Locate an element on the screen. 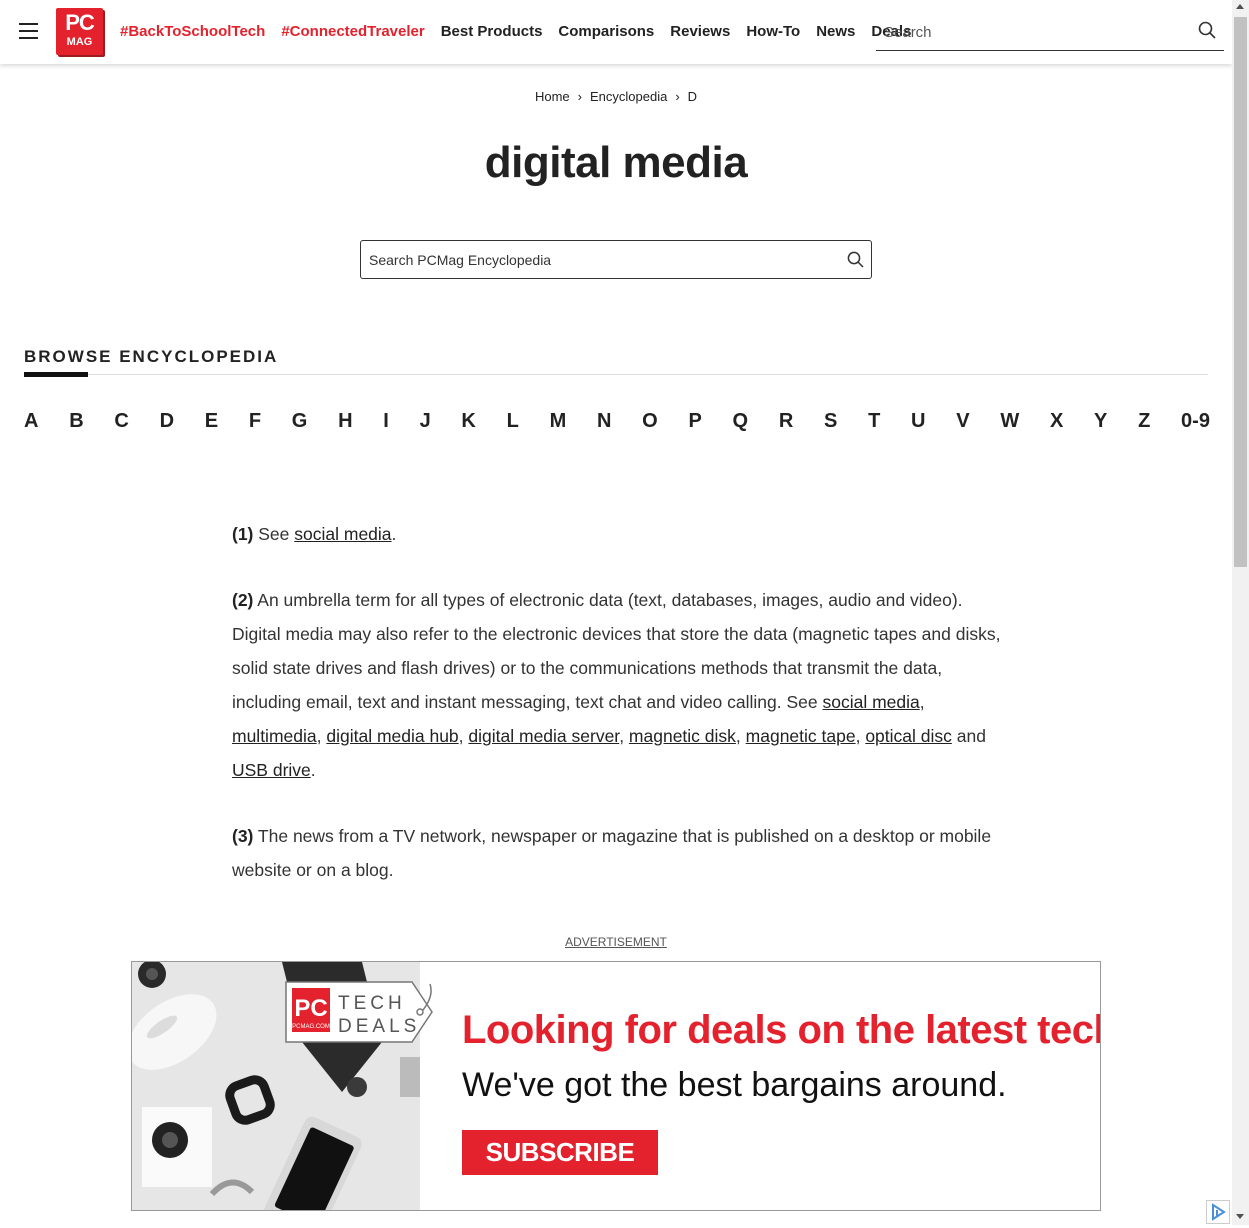 The width and height of the screenshot is (1249, 1228). definition-paragraph-1: (1) See social media. is located at coordinates (622, 534).